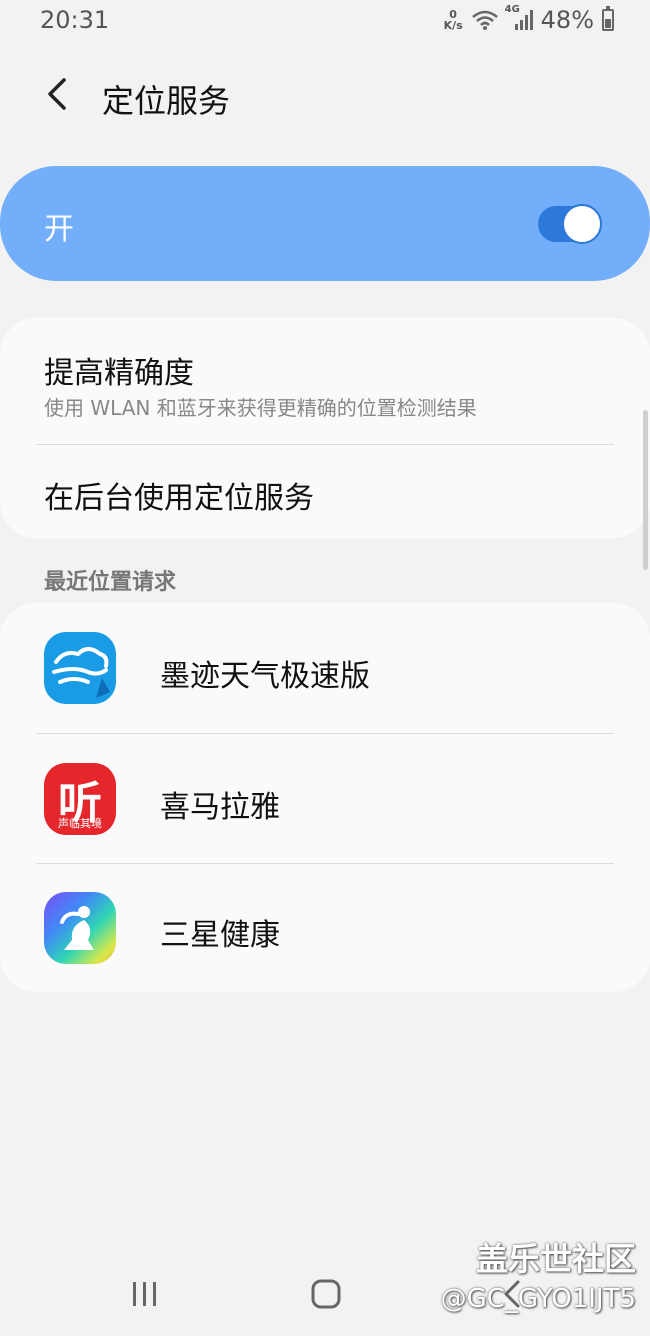 This screenshot has height=1336, width=650. What do you see at coordinates (220, 935) in the screenshot?
I see `app-name: 三星健康` at bounding box center [220, 935].